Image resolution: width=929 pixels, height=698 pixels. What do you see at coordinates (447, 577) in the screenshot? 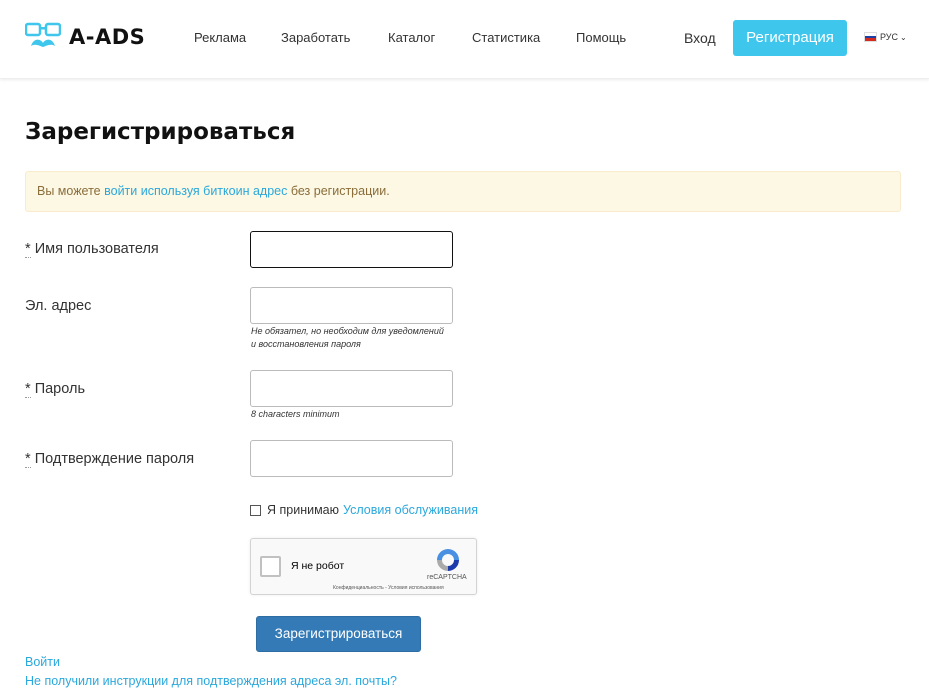
I see `recaptcha-brand: reCAPTCHA` at bounding box center [447, 577].